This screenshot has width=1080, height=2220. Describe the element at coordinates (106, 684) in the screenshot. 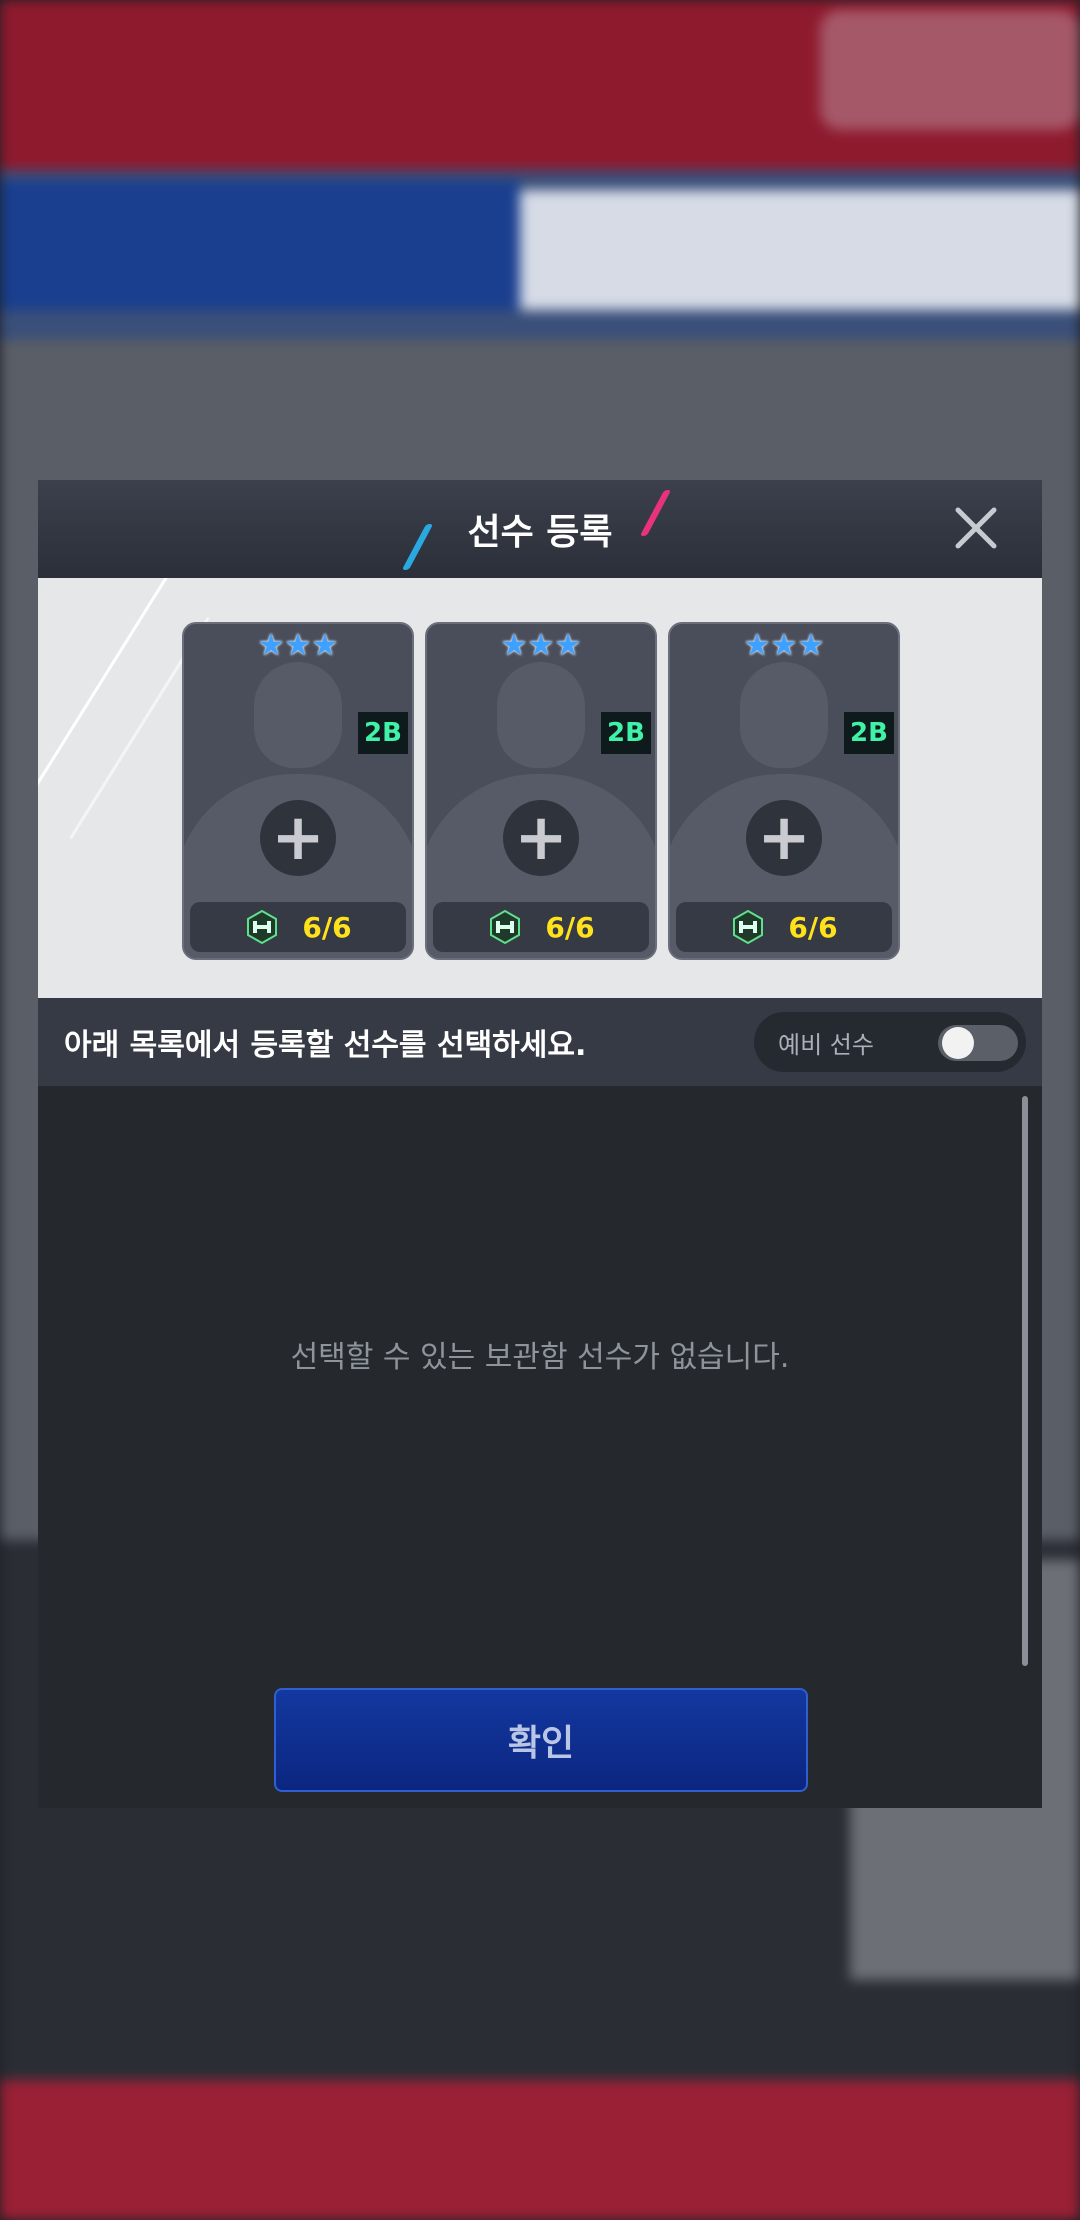

I see `decor-line` at that location.